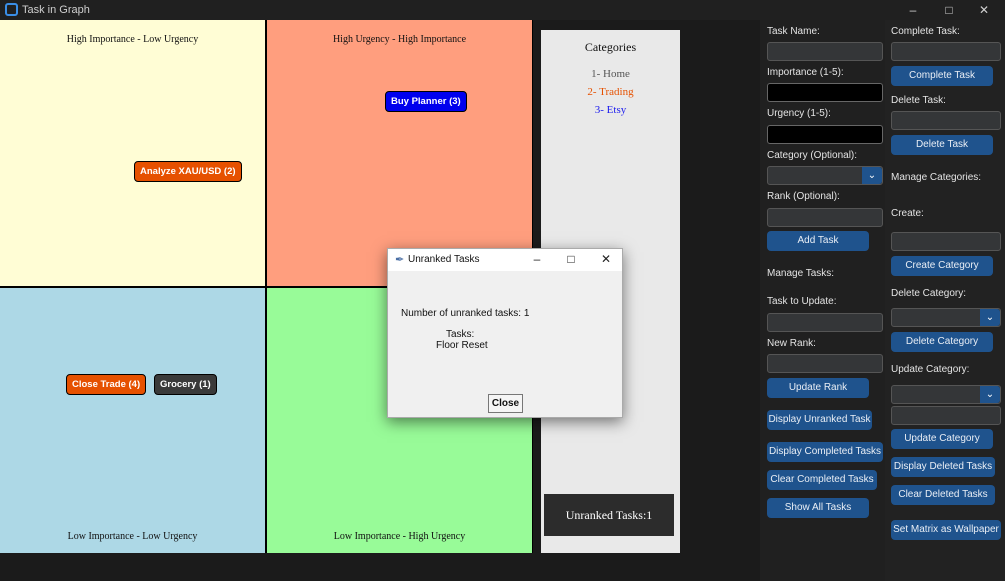 The width and height of the screenshot is (1005, 581). What do you see at coordinates (818, 241) in the screenshot?
I see `add-task-button: Add Task` at bounding box center [818, 241].